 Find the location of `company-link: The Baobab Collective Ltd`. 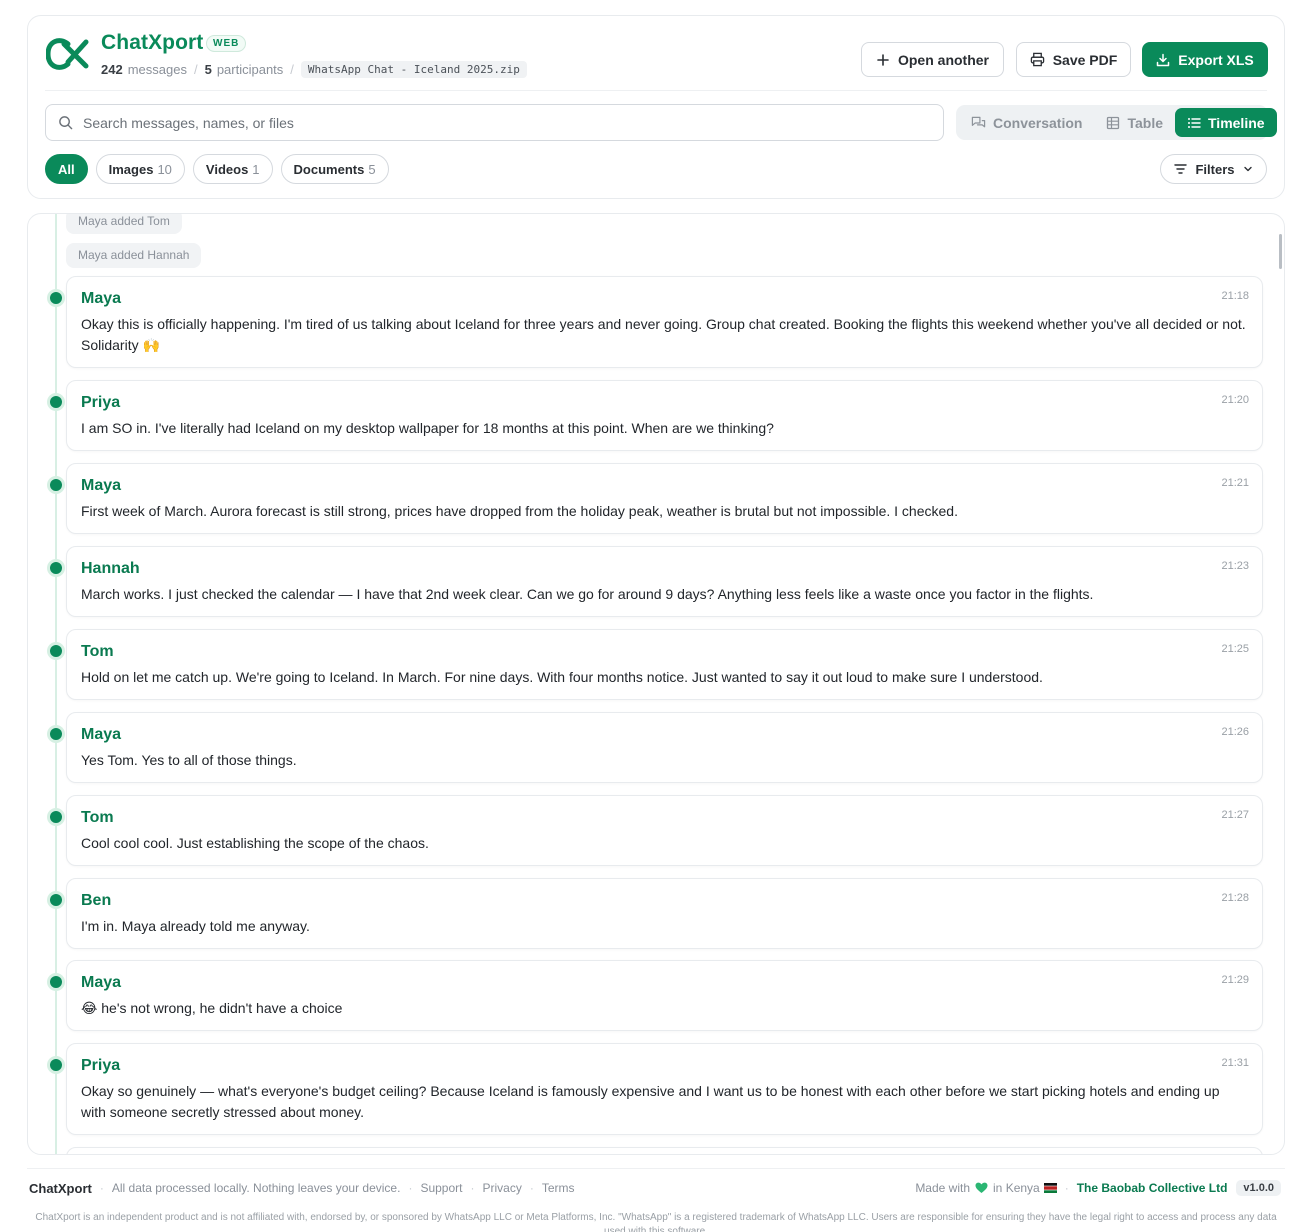

company-link: The Baobab Collective Ltd is located at coordinates (1152, 1188).